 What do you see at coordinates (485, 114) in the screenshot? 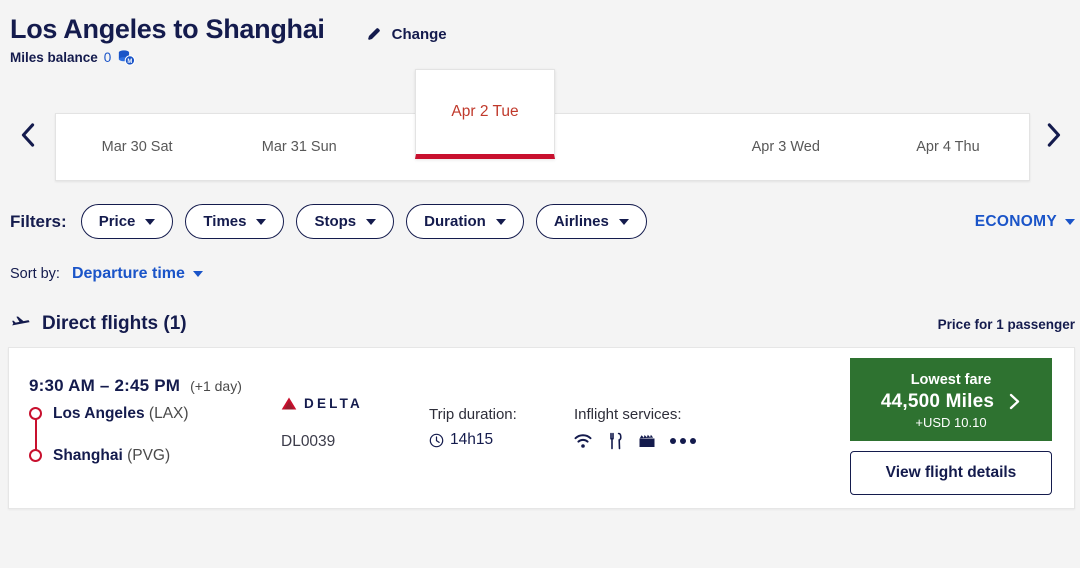
I see `date-tab-selected: Apr 2 Tue` at bounding box center [485, 114].